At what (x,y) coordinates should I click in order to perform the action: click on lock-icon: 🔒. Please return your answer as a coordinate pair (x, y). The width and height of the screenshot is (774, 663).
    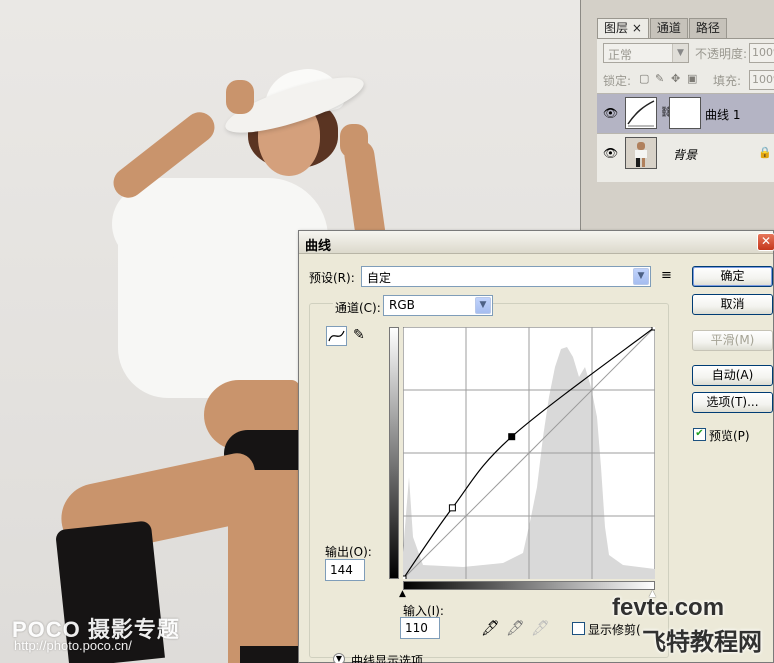
    Looking at the image, I should click on (765, 152).